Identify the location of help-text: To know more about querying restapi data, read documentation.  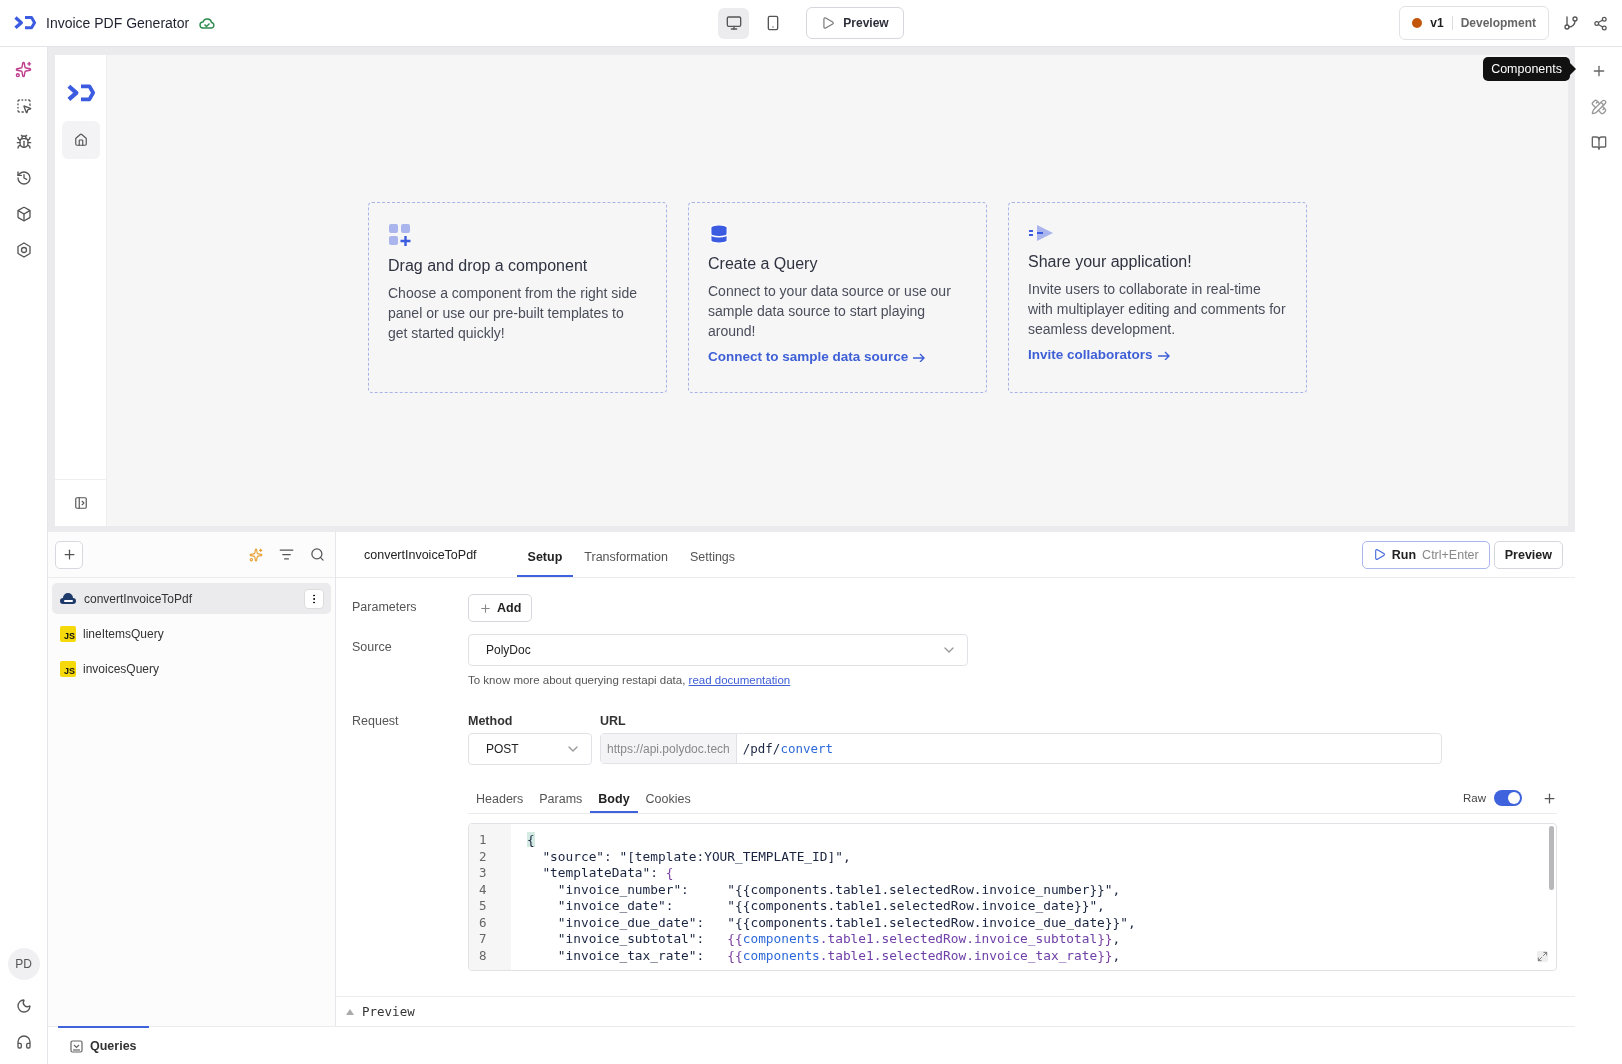
(630, 680).